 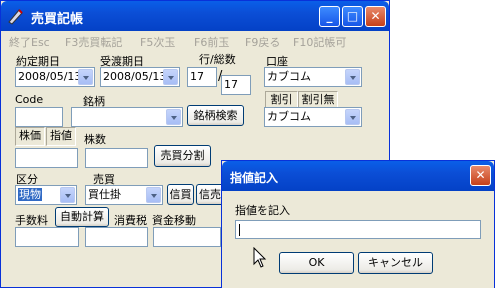 What do you see at coordinates (29, 42) in the screenshot?
I see `menu-exit: 終了Esc` at bounding box center [29, 42].